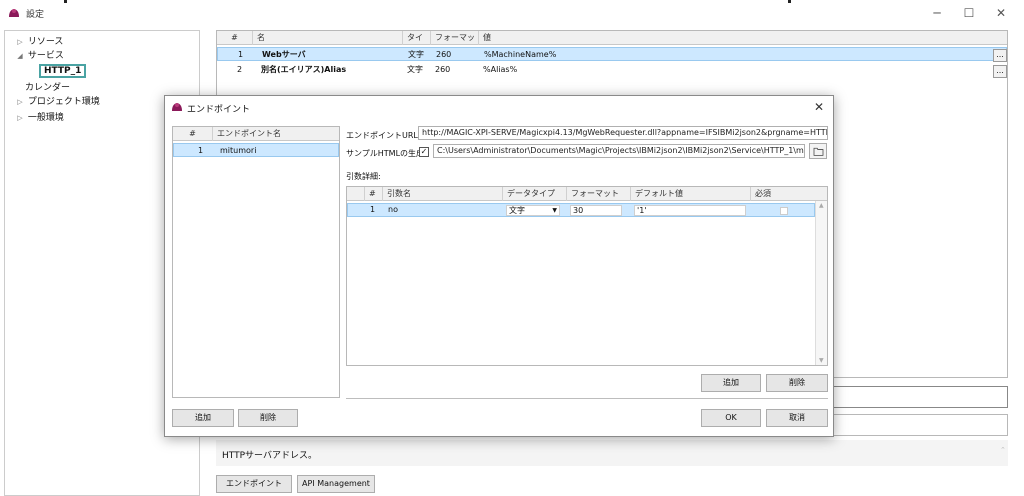 Image resolution: width=1024 pixels, height=496 pixels. What do you see at coordinates (45, 118) in the screenshot?
I see `tree-item-label: 一般環境` at bounding box center [45, 118].